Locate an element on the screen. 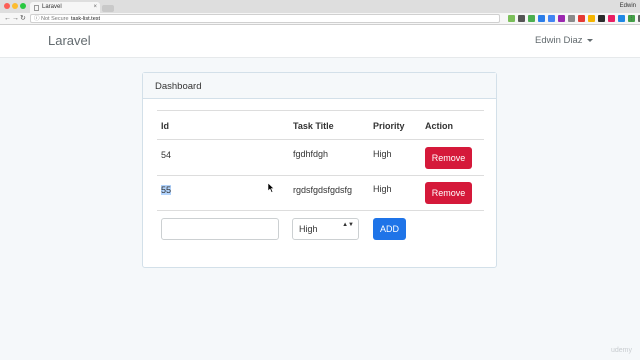  window-minimize-icon is located at coordinates (15, 6).